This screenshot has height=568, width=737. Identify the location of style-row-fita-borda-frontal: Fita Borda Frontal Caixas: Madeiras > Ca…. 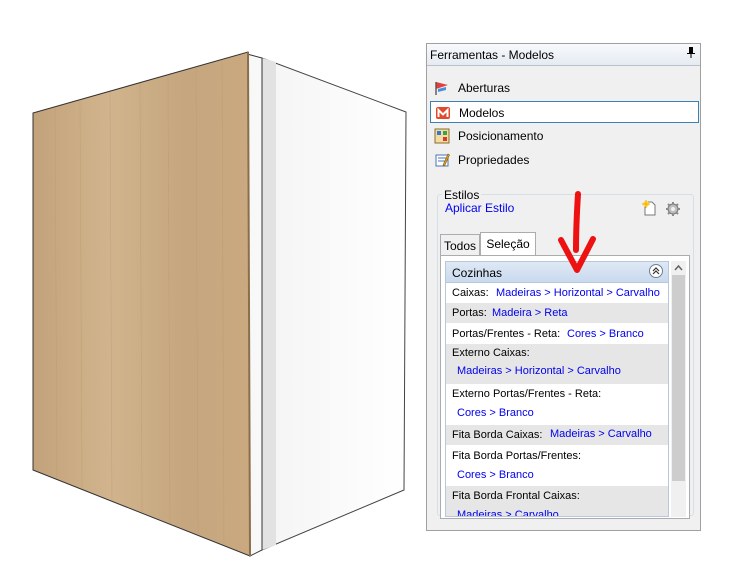
(557, 501).